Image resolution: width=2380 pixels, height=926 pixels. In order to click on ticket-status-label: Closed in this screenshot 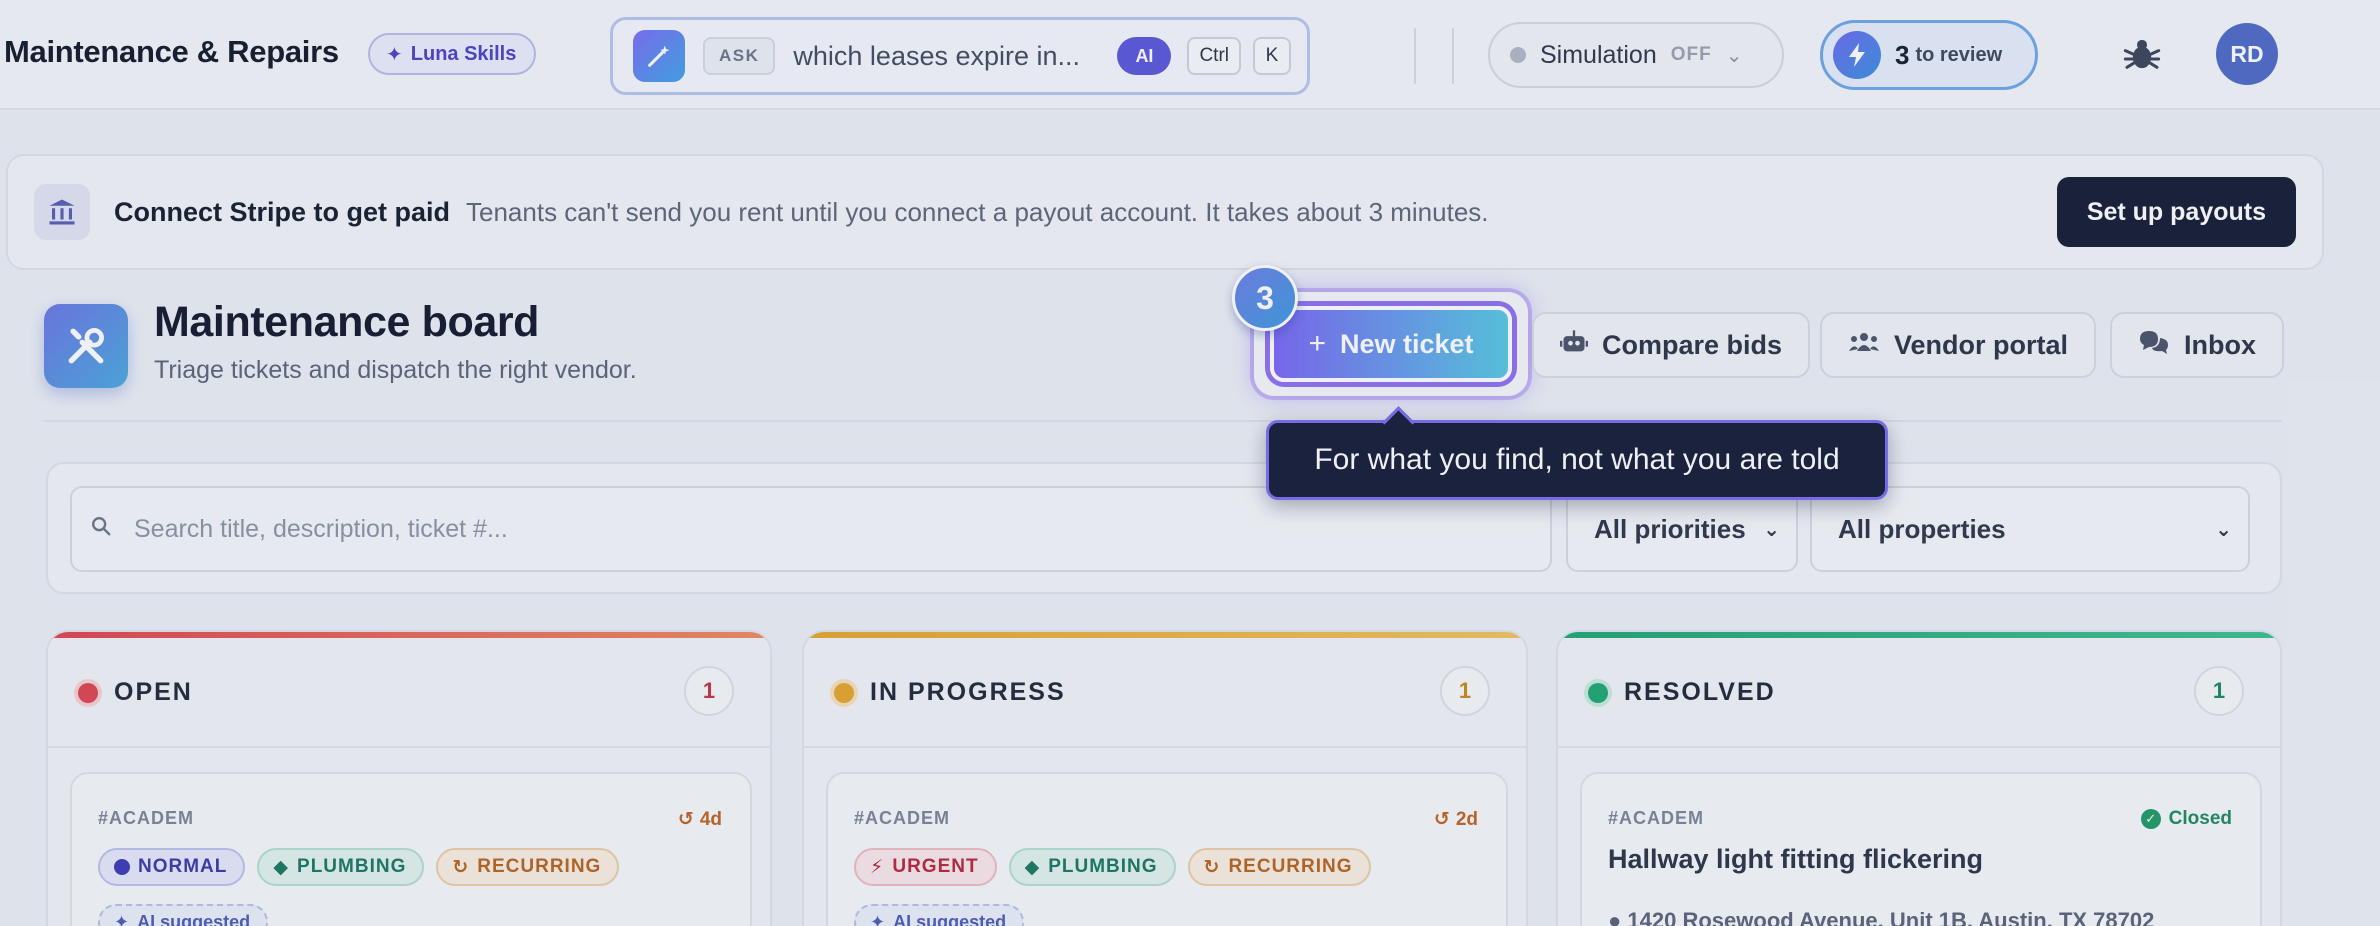, I will do `click(2200, 818)`.